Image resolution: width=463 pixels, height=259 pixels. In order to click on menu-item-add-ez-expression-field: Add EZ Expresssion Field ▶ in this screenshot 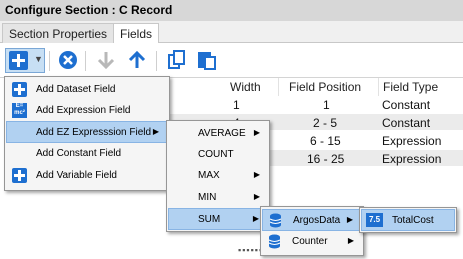, I will do `click(87, 132)`.